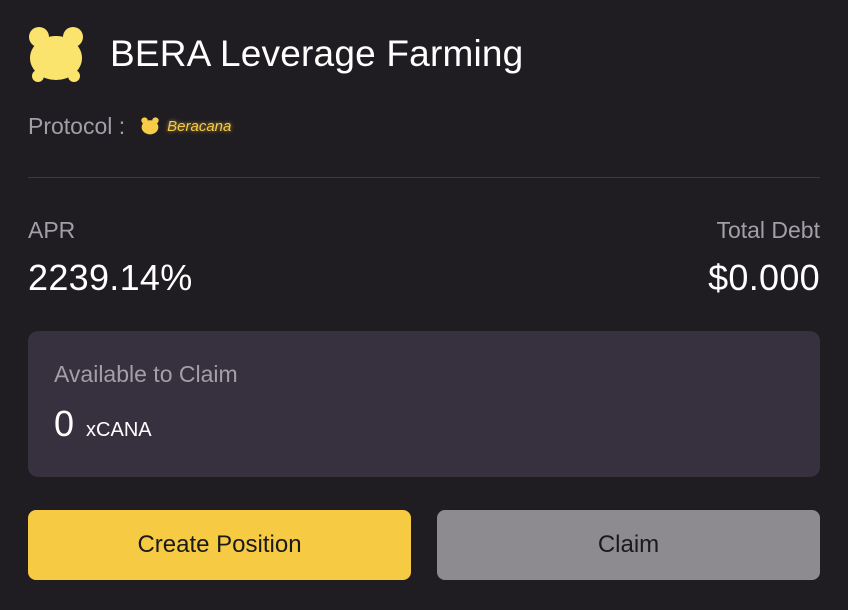  Describe the element at coordinates (764, 256) in the screenshot. I see `total-debt-stat: Total Debt $0.000` at that location.